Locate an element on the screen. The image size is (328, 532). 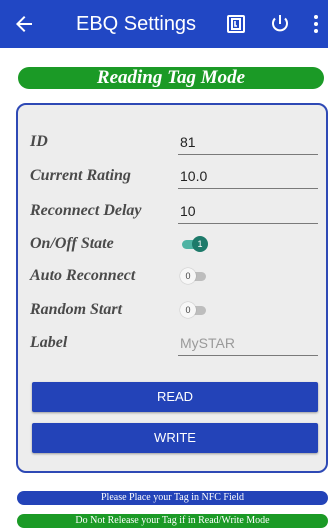
nfc-icon is located at coordinates (236, 24).